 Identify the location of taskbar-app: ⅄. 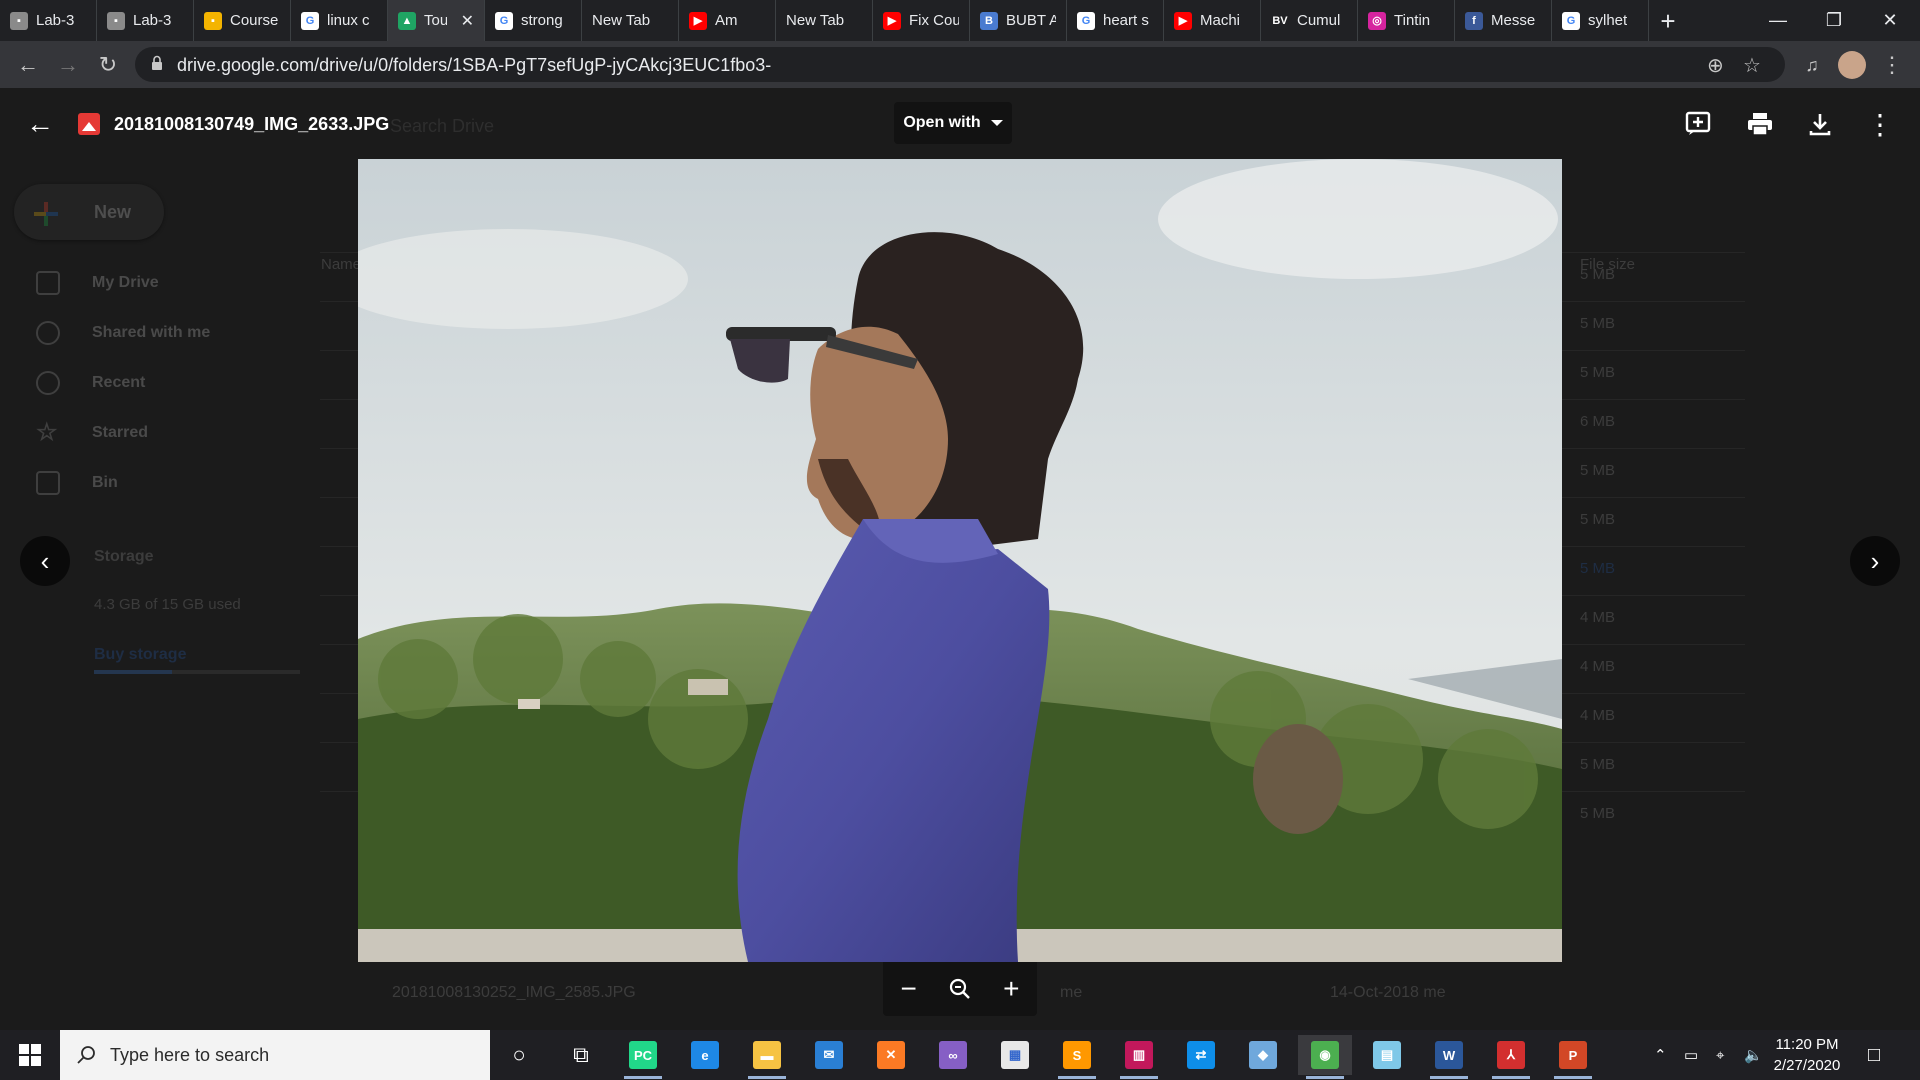
(1511, 1057).